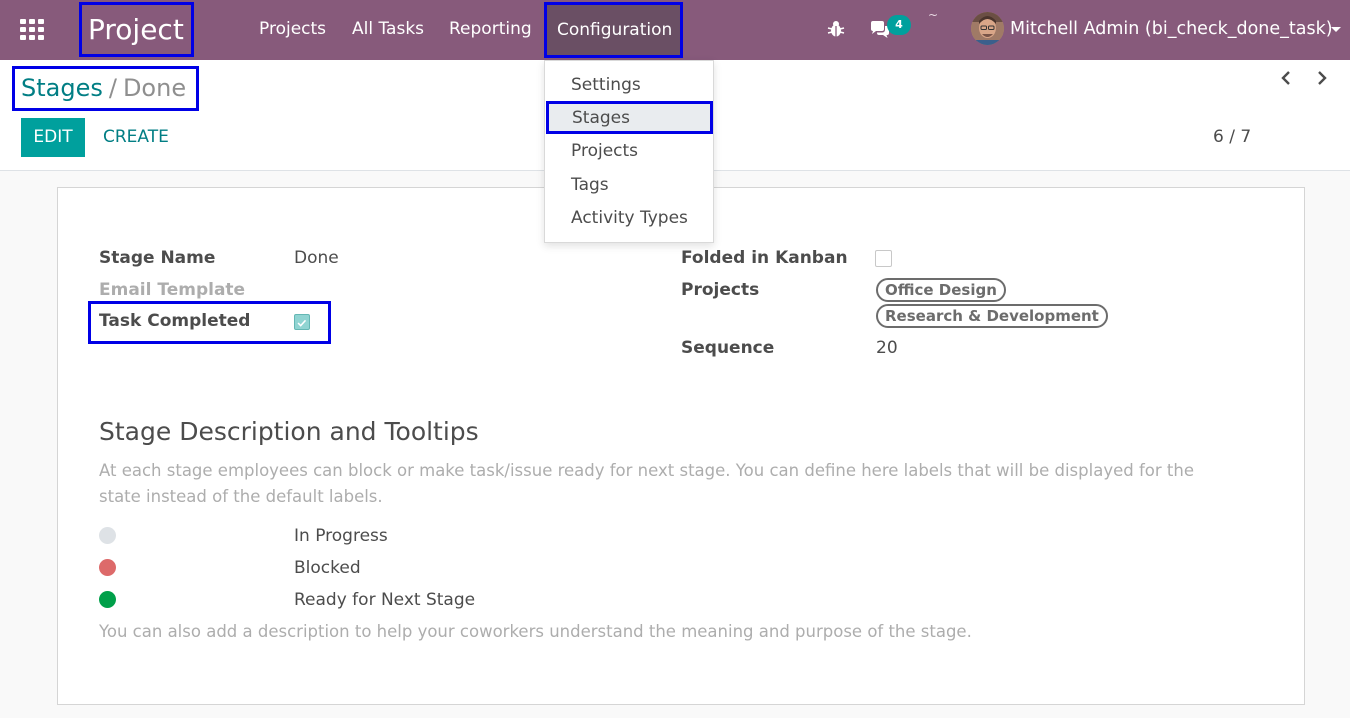  Describe the element at coordinates (289, 431) in the screenshot. I see `section-title: Stage Description and Tooltips` at that location.